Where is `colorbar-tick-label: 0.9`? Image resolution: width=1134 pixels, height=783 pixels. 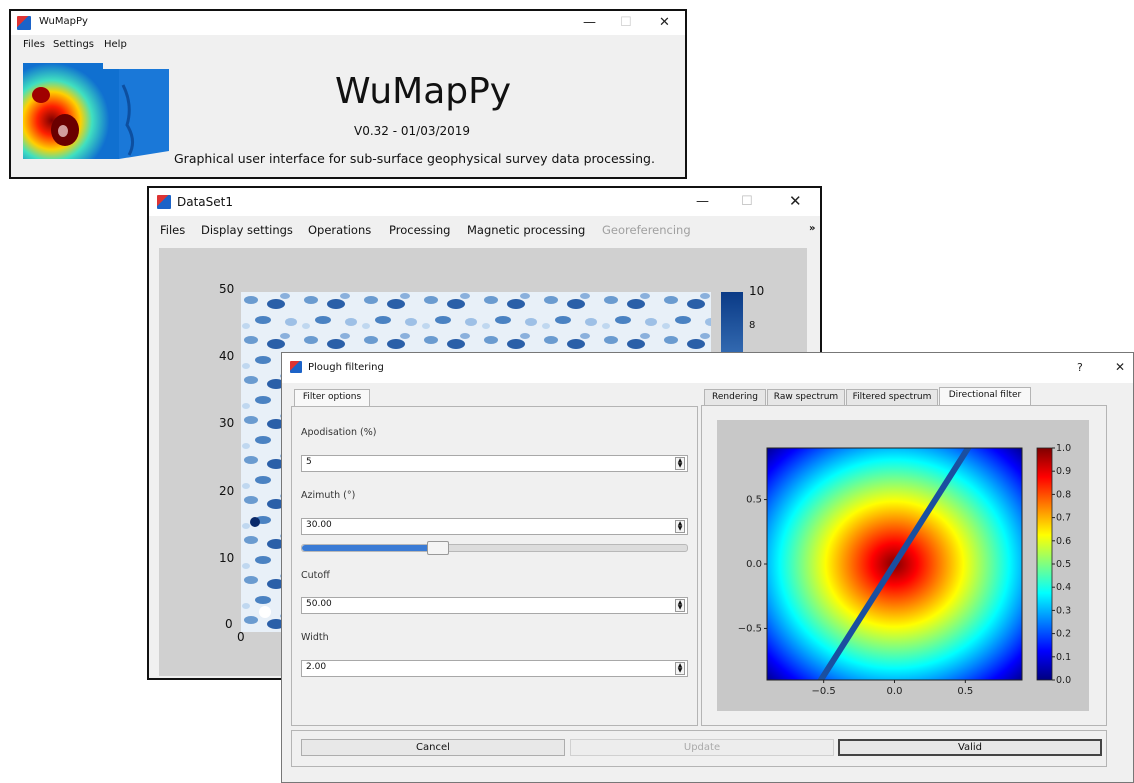 colorbar-tick-label: 0.9 is located at coordinates (1063, 471).